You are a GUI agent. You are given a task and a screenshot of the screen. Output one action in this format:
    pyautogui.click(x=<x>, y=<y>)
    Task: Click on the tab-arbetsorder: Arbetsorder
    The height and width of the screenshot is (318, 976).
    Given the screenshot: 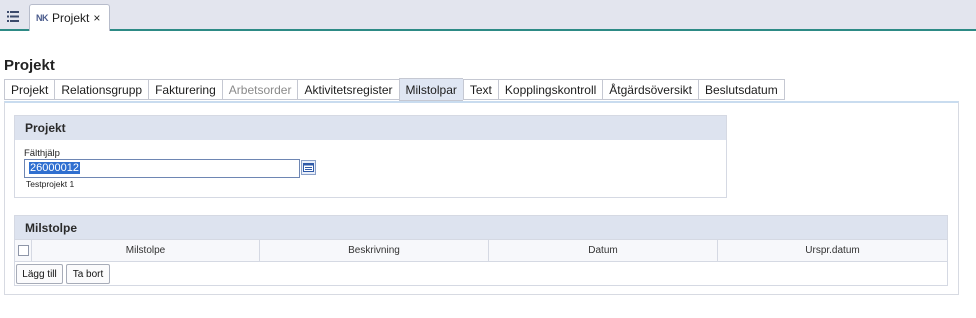 What is the action you would take?
    pyautogui.click(x=259, y=89)
    